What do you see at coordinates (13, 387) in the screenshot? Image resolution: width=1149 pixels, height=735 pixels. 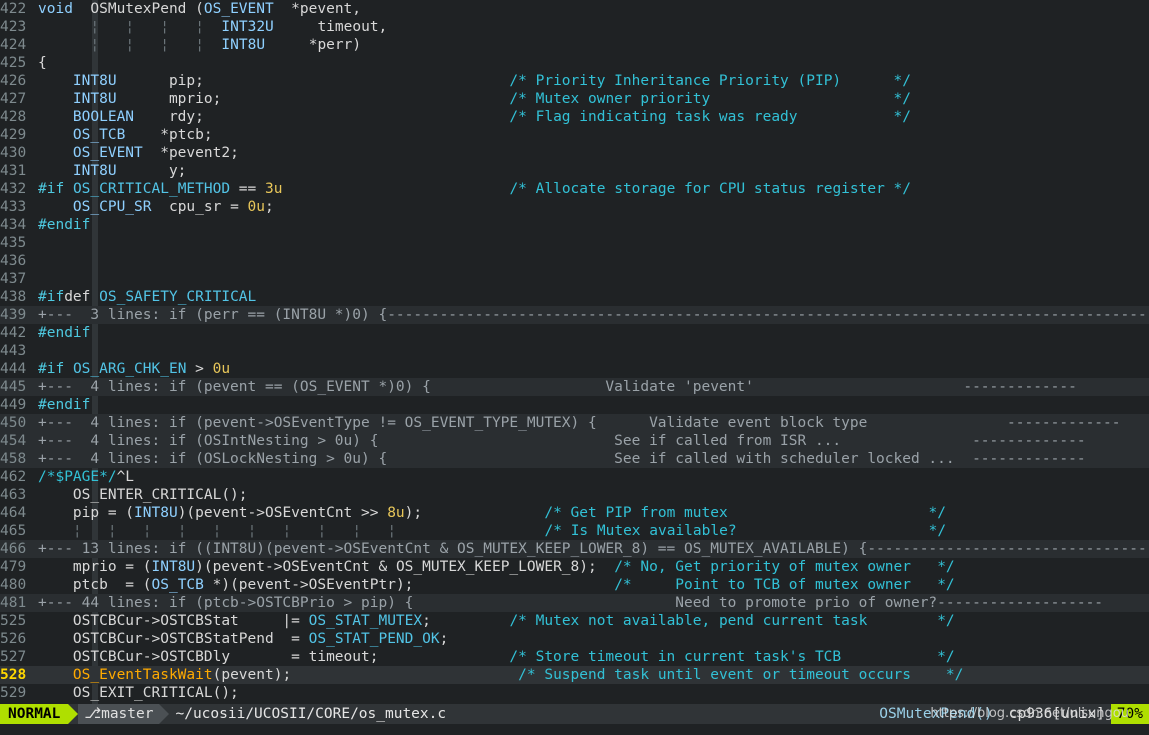 I see `line-number: 445` at bounding box center [13, 387].